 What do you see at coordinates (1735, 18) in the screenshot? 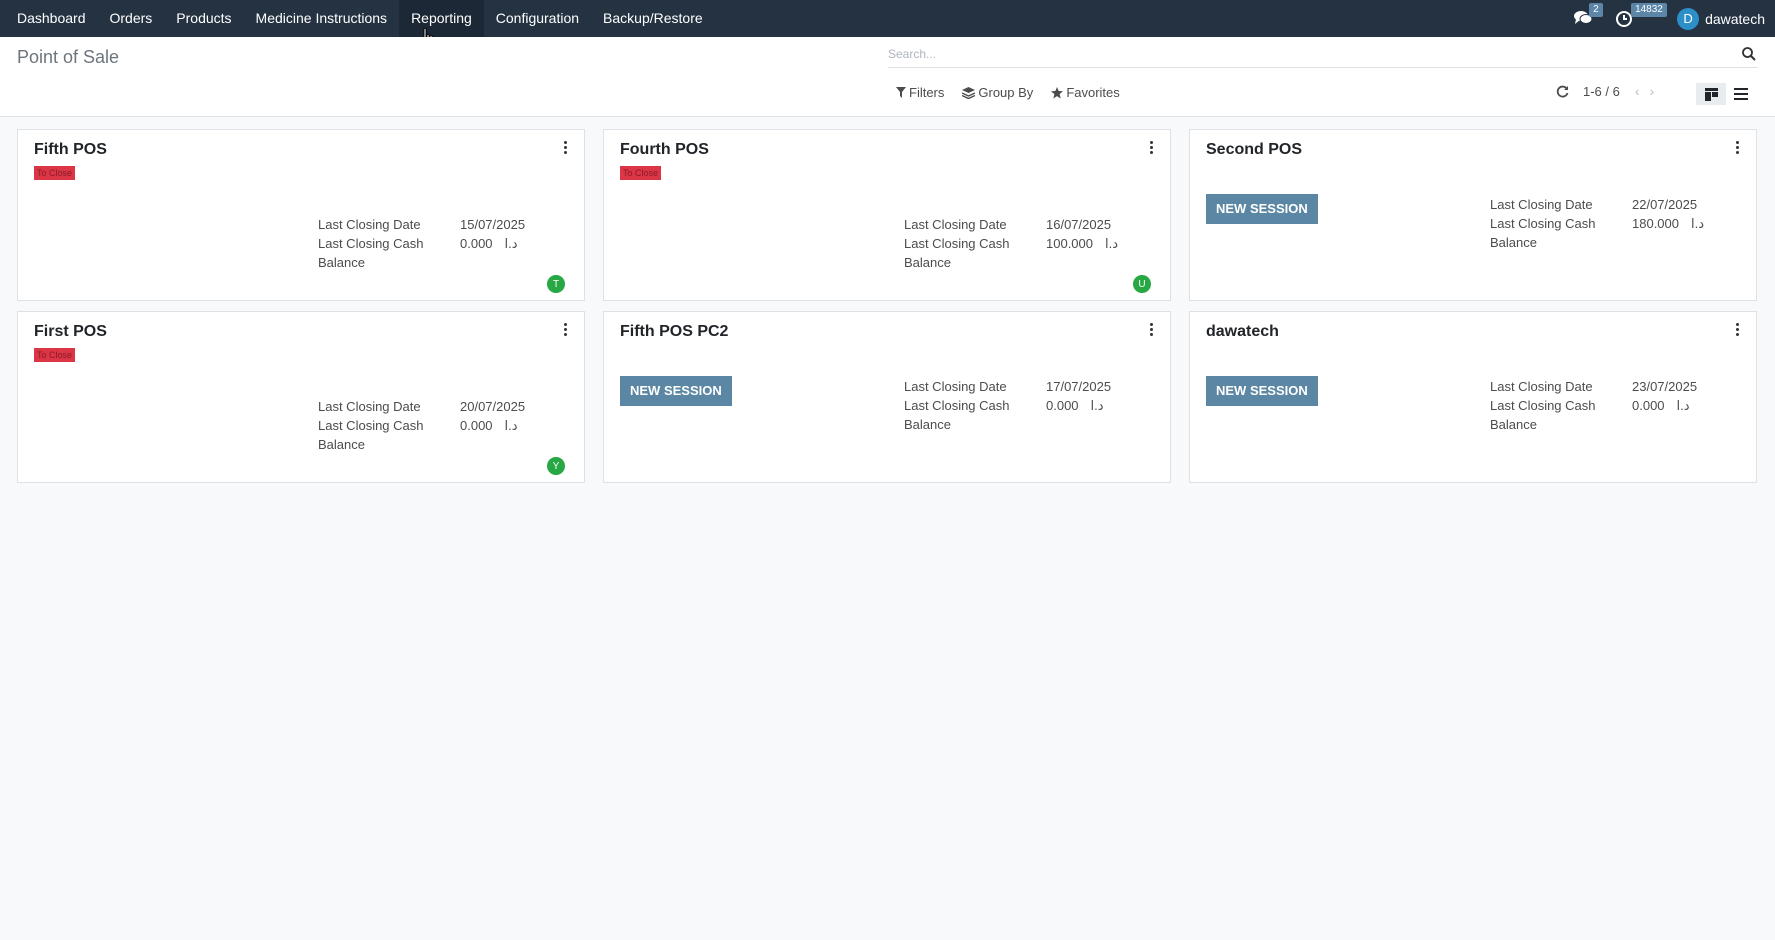
I see `user-name: dawatech` at bounding box center [1735, 18].